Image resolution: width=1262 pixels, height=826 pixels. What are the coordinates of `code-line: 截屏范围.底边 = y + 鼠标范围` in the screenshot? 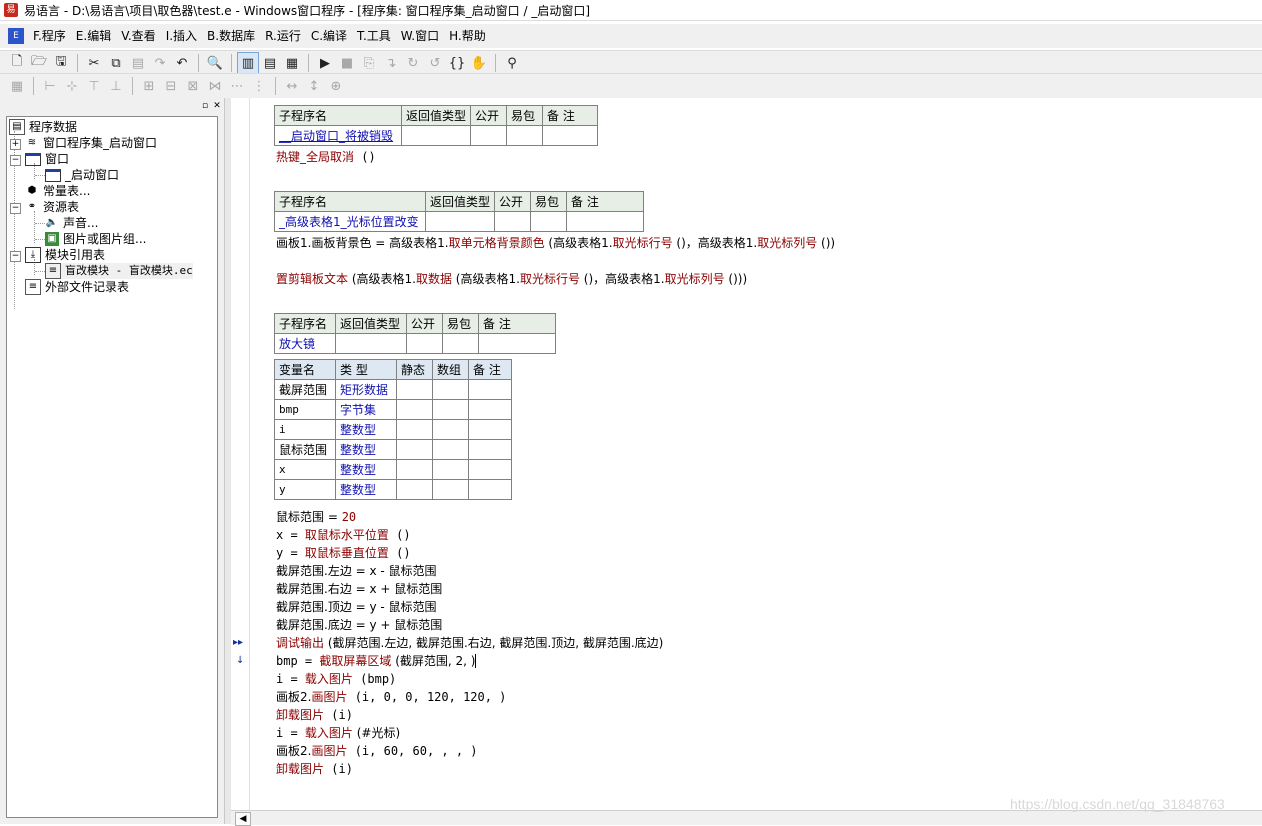 It's located at (359, 625).